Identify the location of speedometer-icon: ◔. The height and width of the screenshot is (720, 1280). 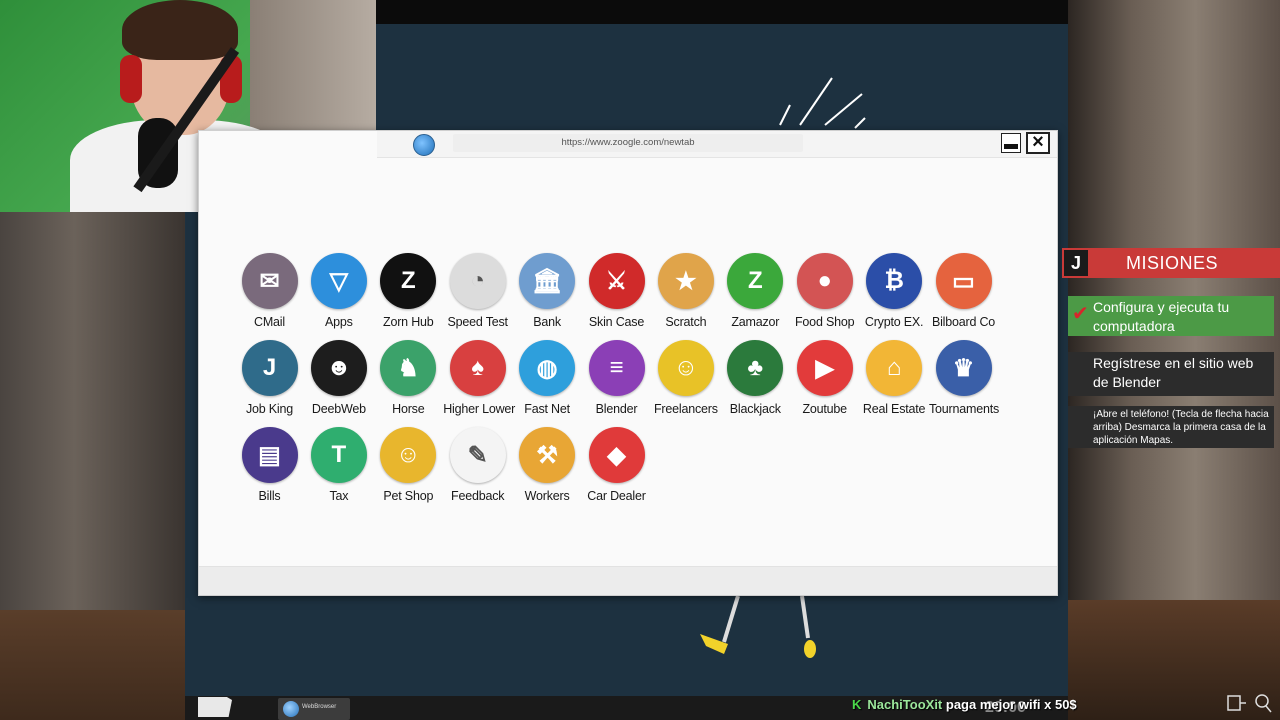
(477, 281).